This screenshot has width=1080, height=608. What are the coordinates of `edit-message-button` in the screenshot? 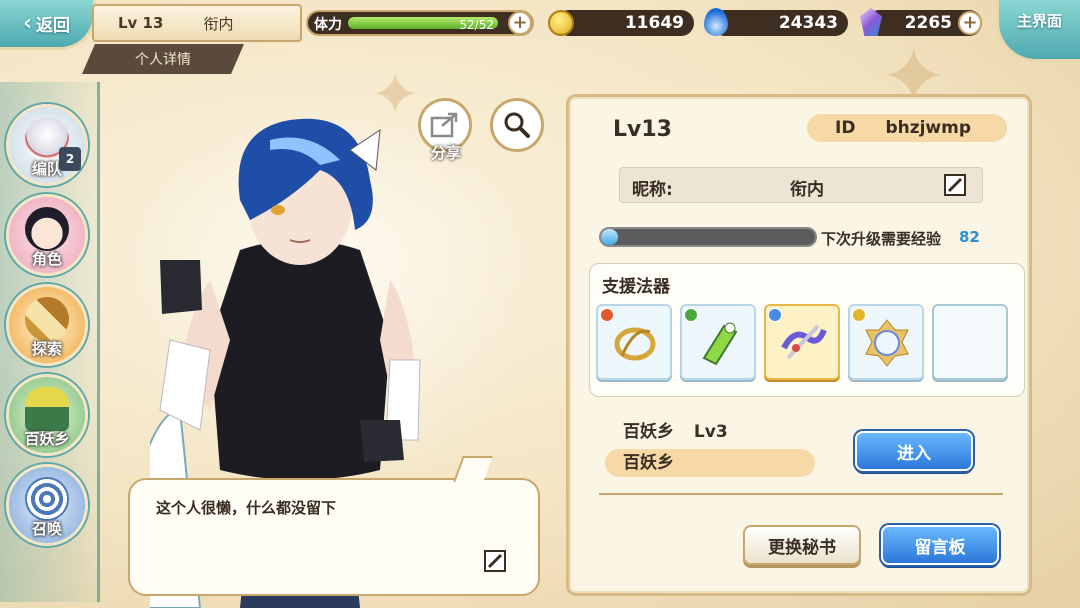 It's located at (495, 561).